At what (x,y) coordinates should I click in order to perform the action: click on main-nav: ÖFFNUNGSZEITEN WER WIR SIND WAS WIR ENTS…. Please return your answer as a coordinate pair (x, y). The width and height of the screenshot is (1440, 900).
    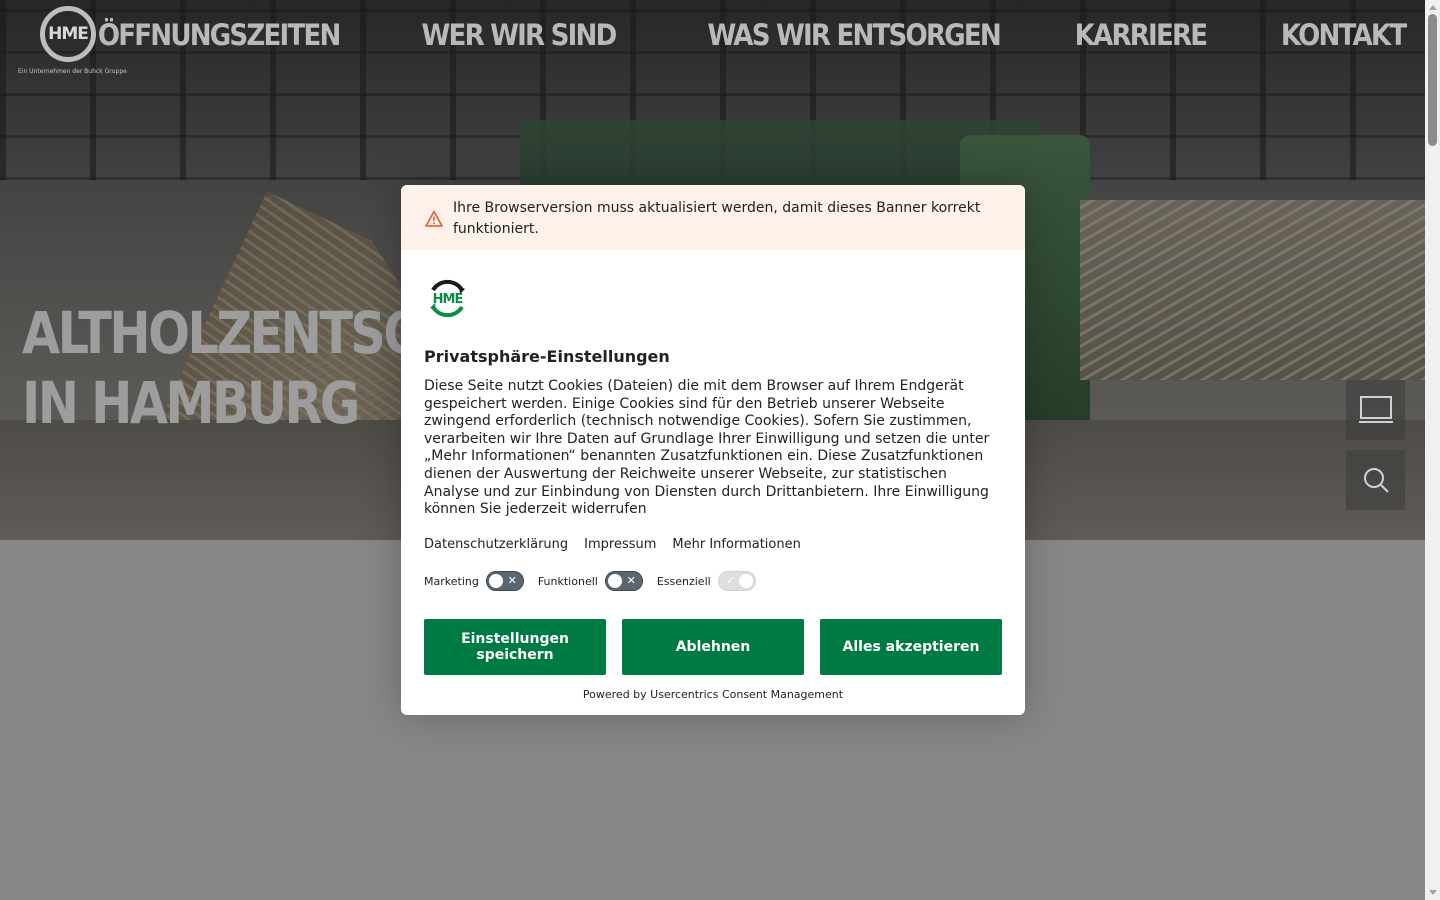
    Looking at the image, I should click on (739, 35).